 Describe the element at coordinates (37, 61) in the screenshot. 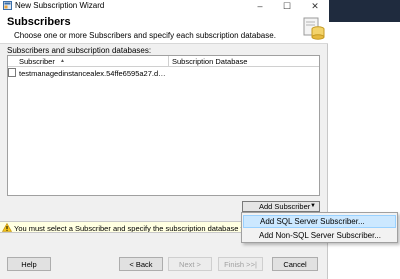

I see `column-header-subscriber: Subscriber` at that location.